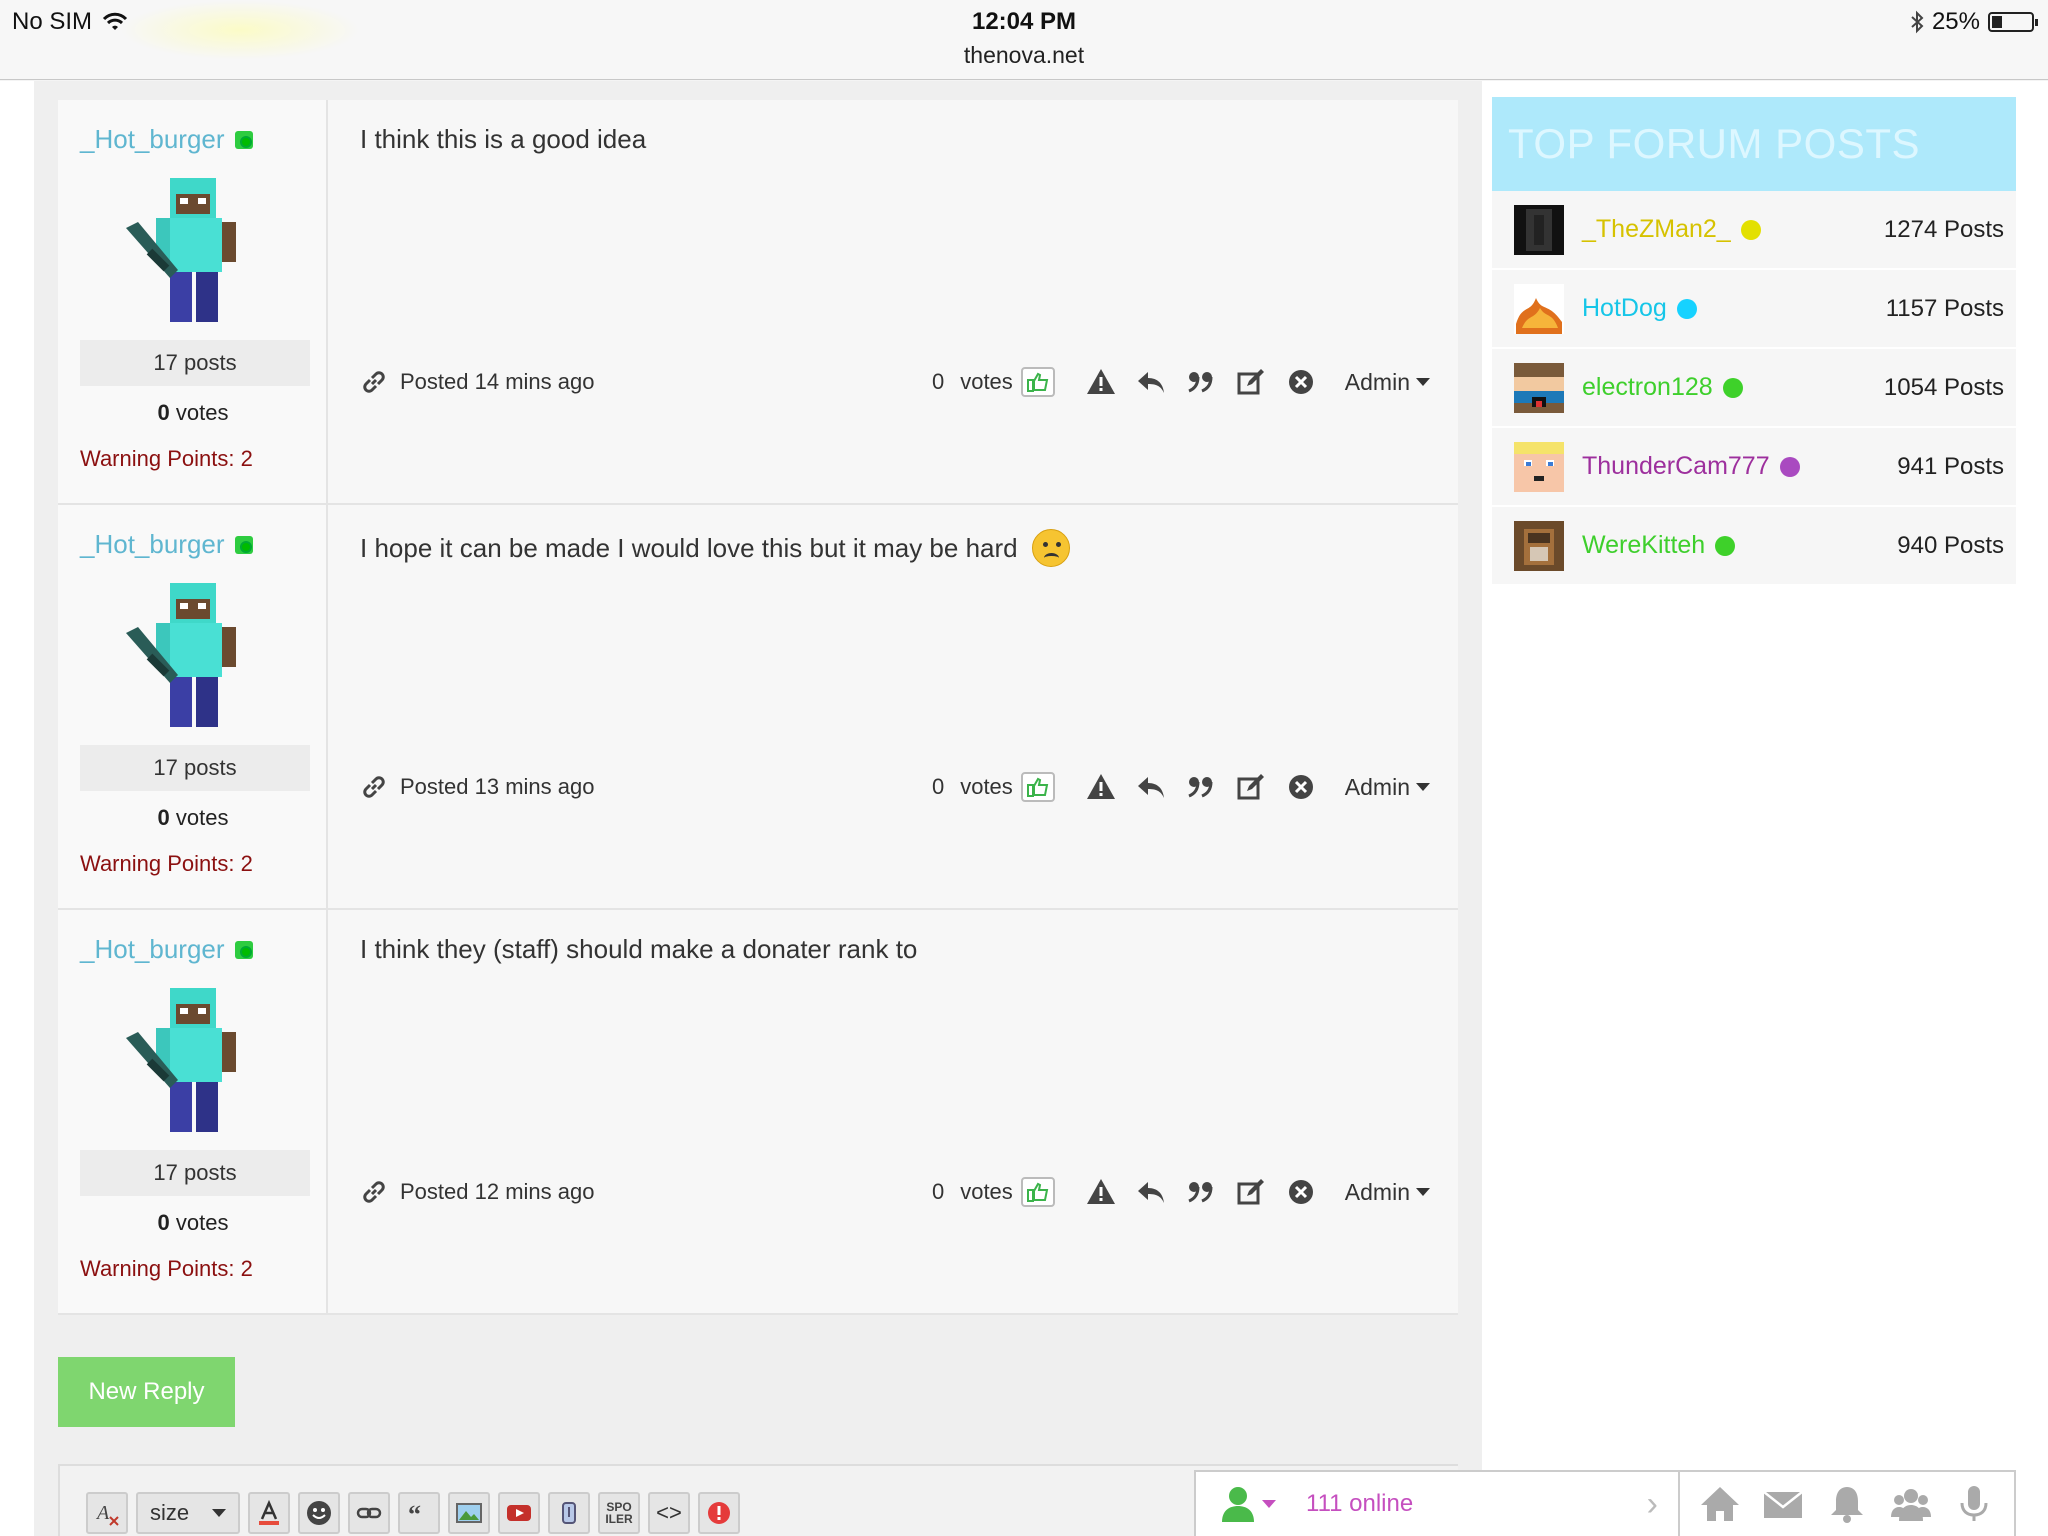  Describe the element at coordinates (1624, 308) in the screenshot. I see `poster-name: HotDog` at that location.